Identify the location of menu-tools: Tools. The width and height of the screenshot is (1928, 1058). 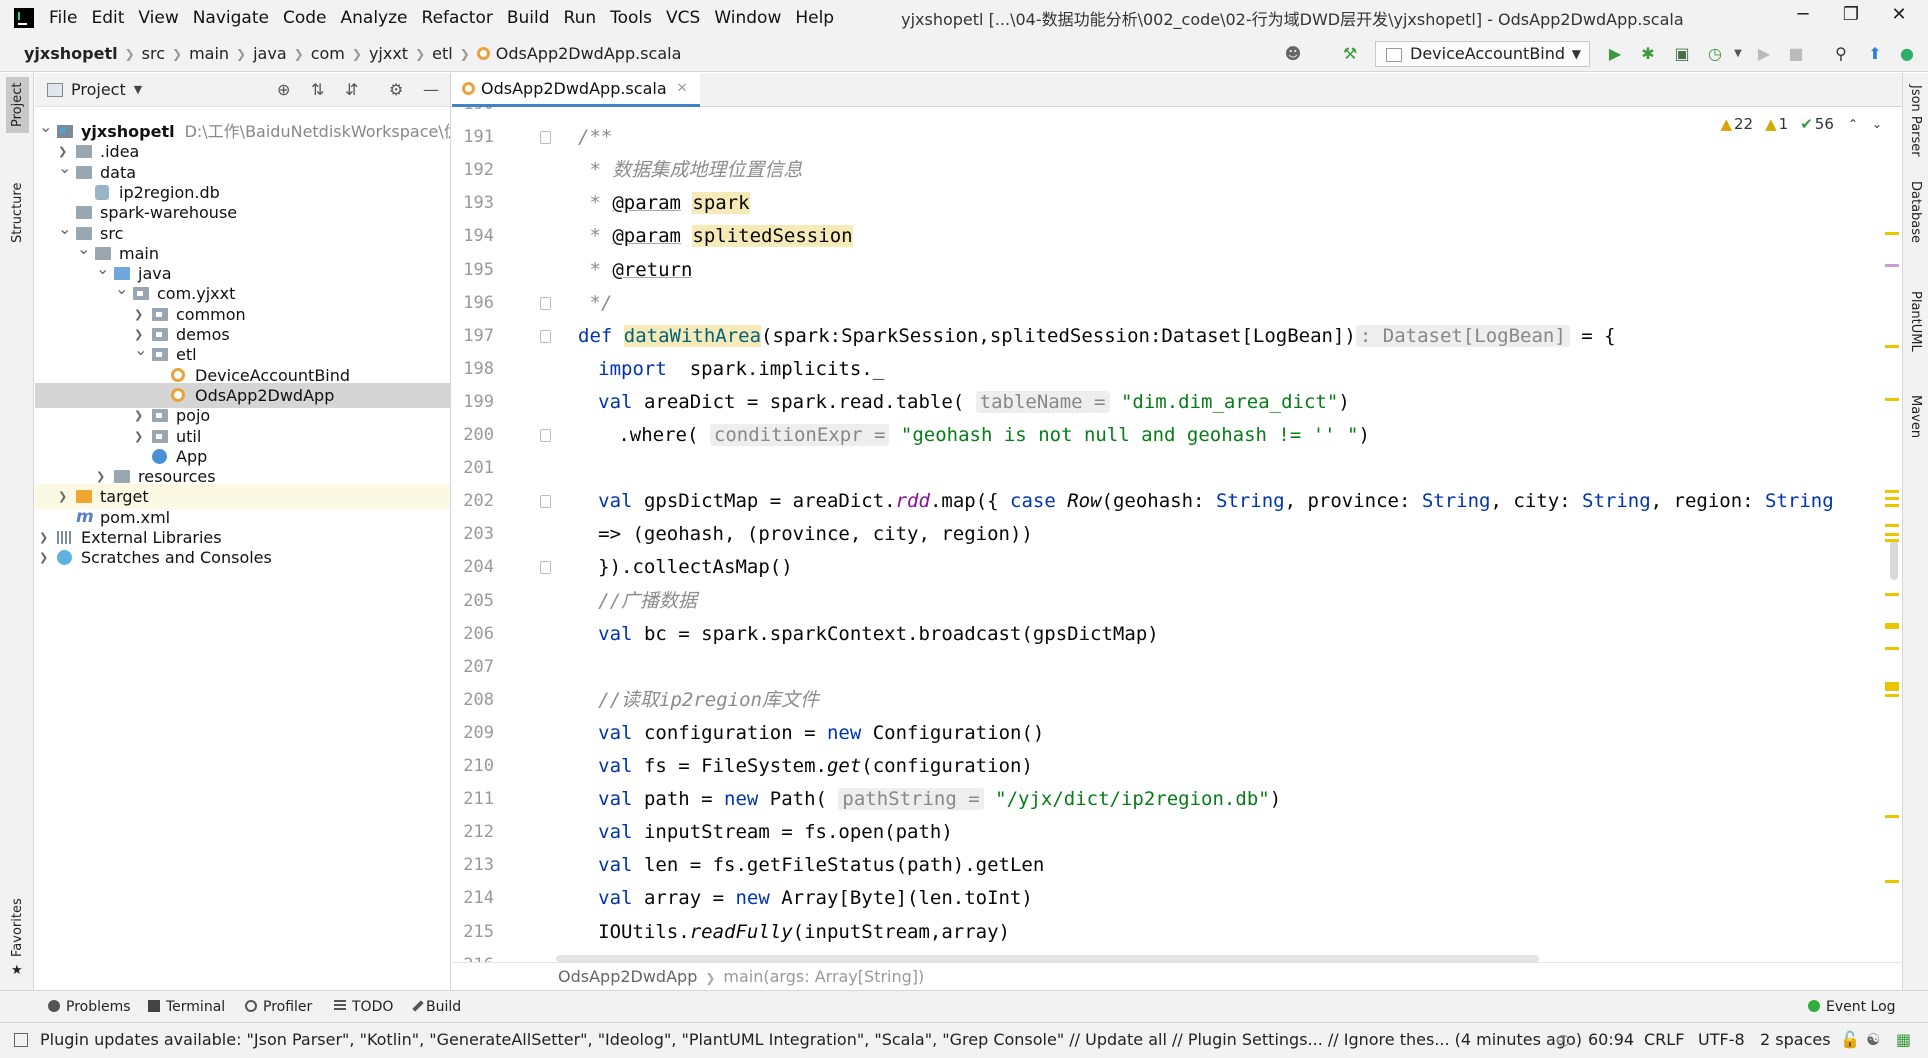
(631, 18).